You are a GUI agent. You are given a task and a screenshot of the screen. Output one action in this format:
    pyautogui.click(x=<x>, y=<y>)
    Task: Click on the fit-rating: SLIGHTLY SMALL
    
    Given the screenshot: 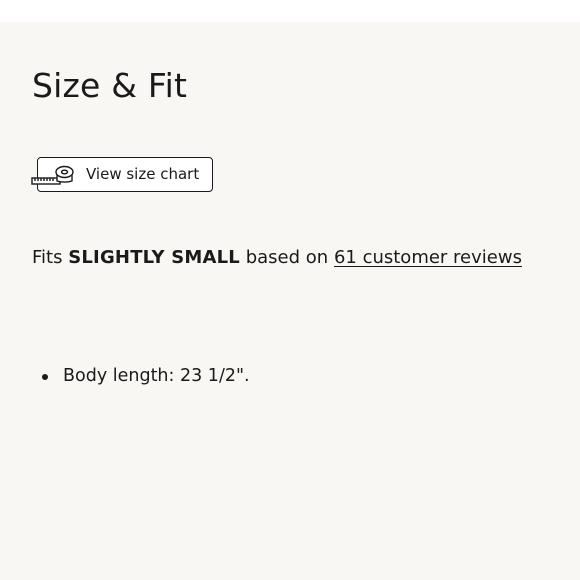 What is the action you would take?
    pyautogui.click(x=154, y=257)
    